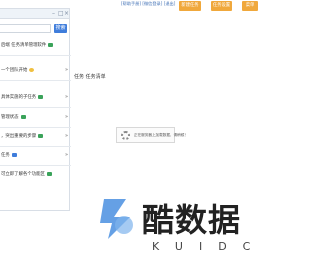  Describe the element at coordinates (90, 77) in the screenshot. I see `section-title: 任务 任务清单` at that location.